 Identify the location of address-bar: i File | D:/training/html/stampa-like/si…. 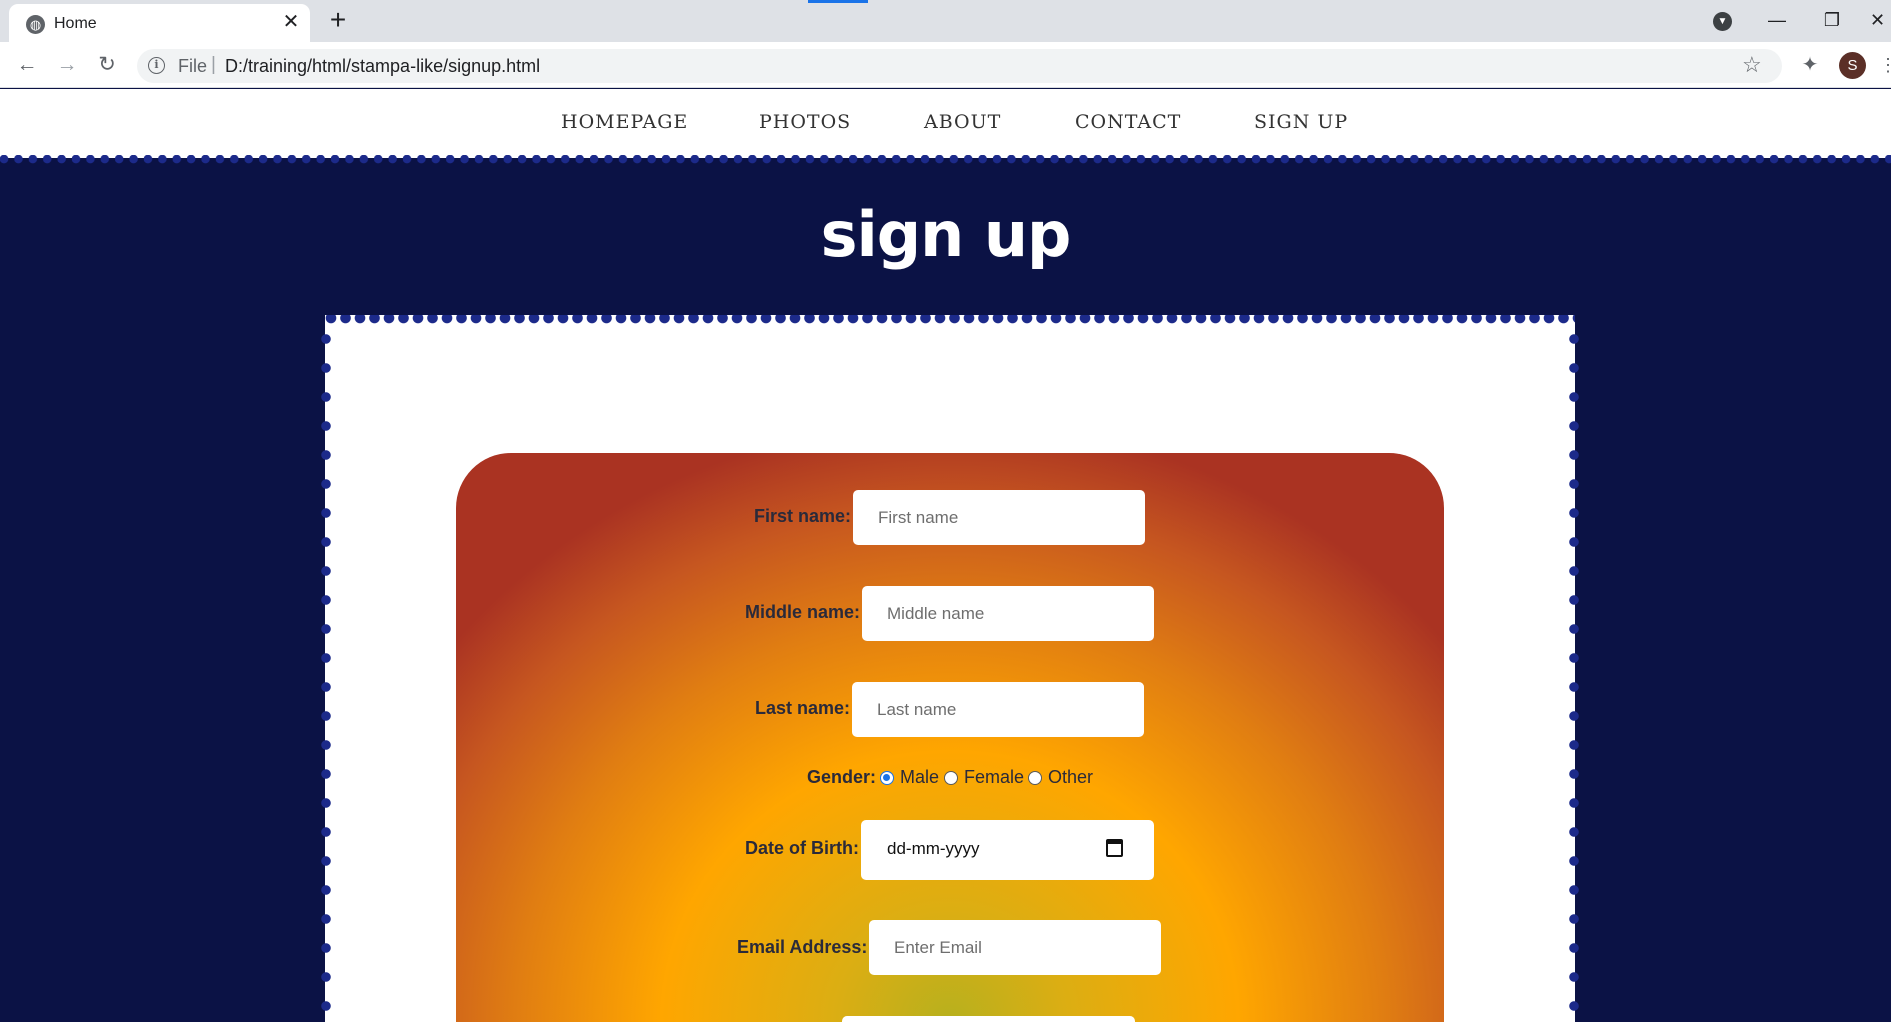
(959, 66).